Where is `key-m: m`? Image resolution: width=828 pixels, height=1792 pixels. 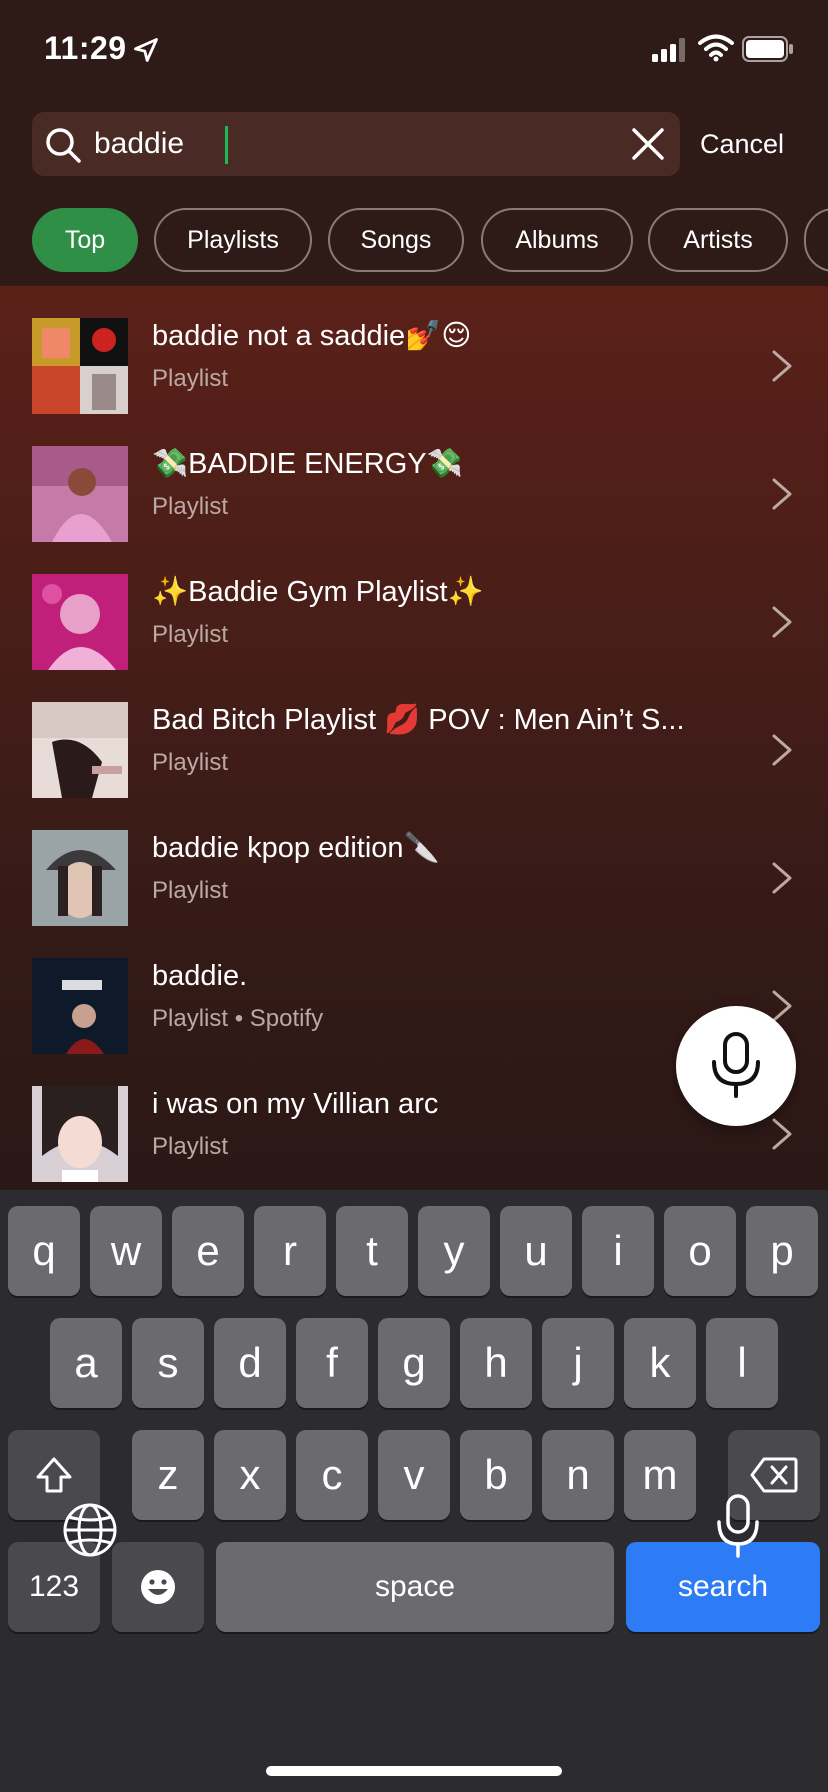 key-m: m is located at coordinates (660, 1475).